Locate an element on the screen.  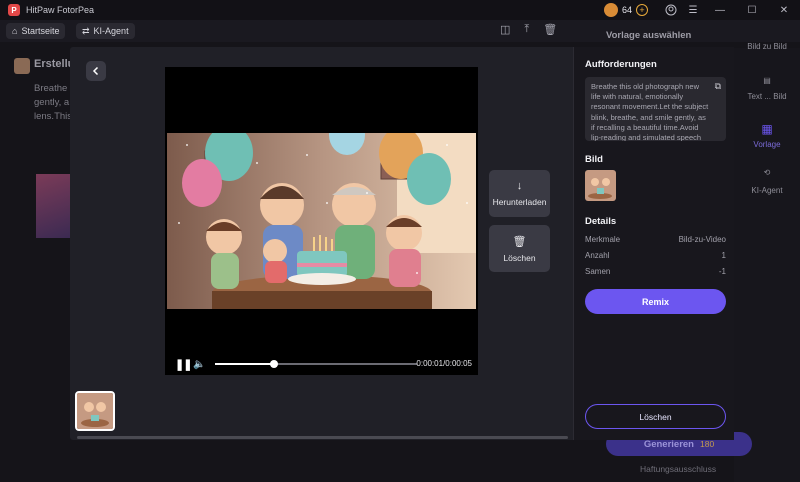
title-bar-controls: 64 + ☰ — ☐ ✕ is located at coordinates (701, 10).